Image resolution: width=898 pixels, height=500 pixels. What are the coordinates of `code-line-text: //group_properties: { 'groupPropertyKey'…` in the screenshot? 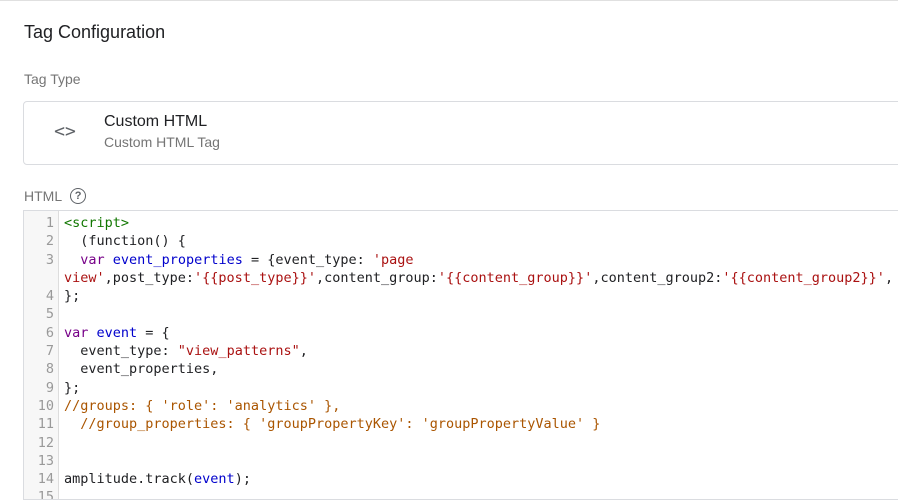 It's located at (330, 424).